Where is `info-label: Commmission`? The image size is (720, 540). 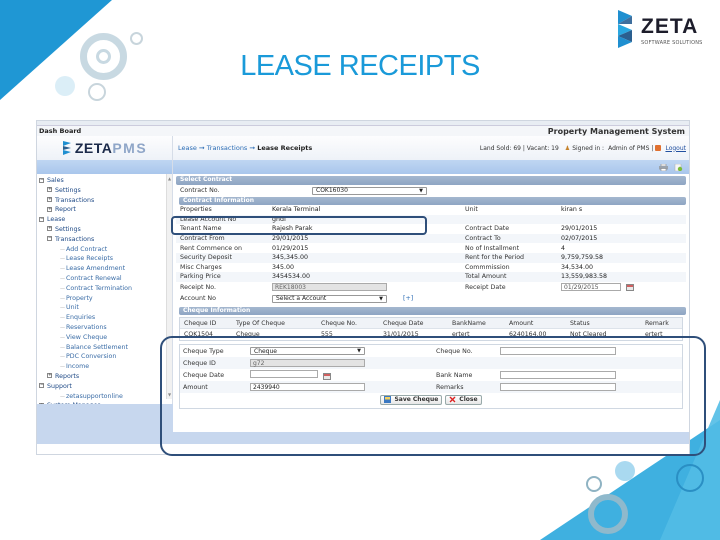 info-label: Commmission is located at coordinates (487, 267).